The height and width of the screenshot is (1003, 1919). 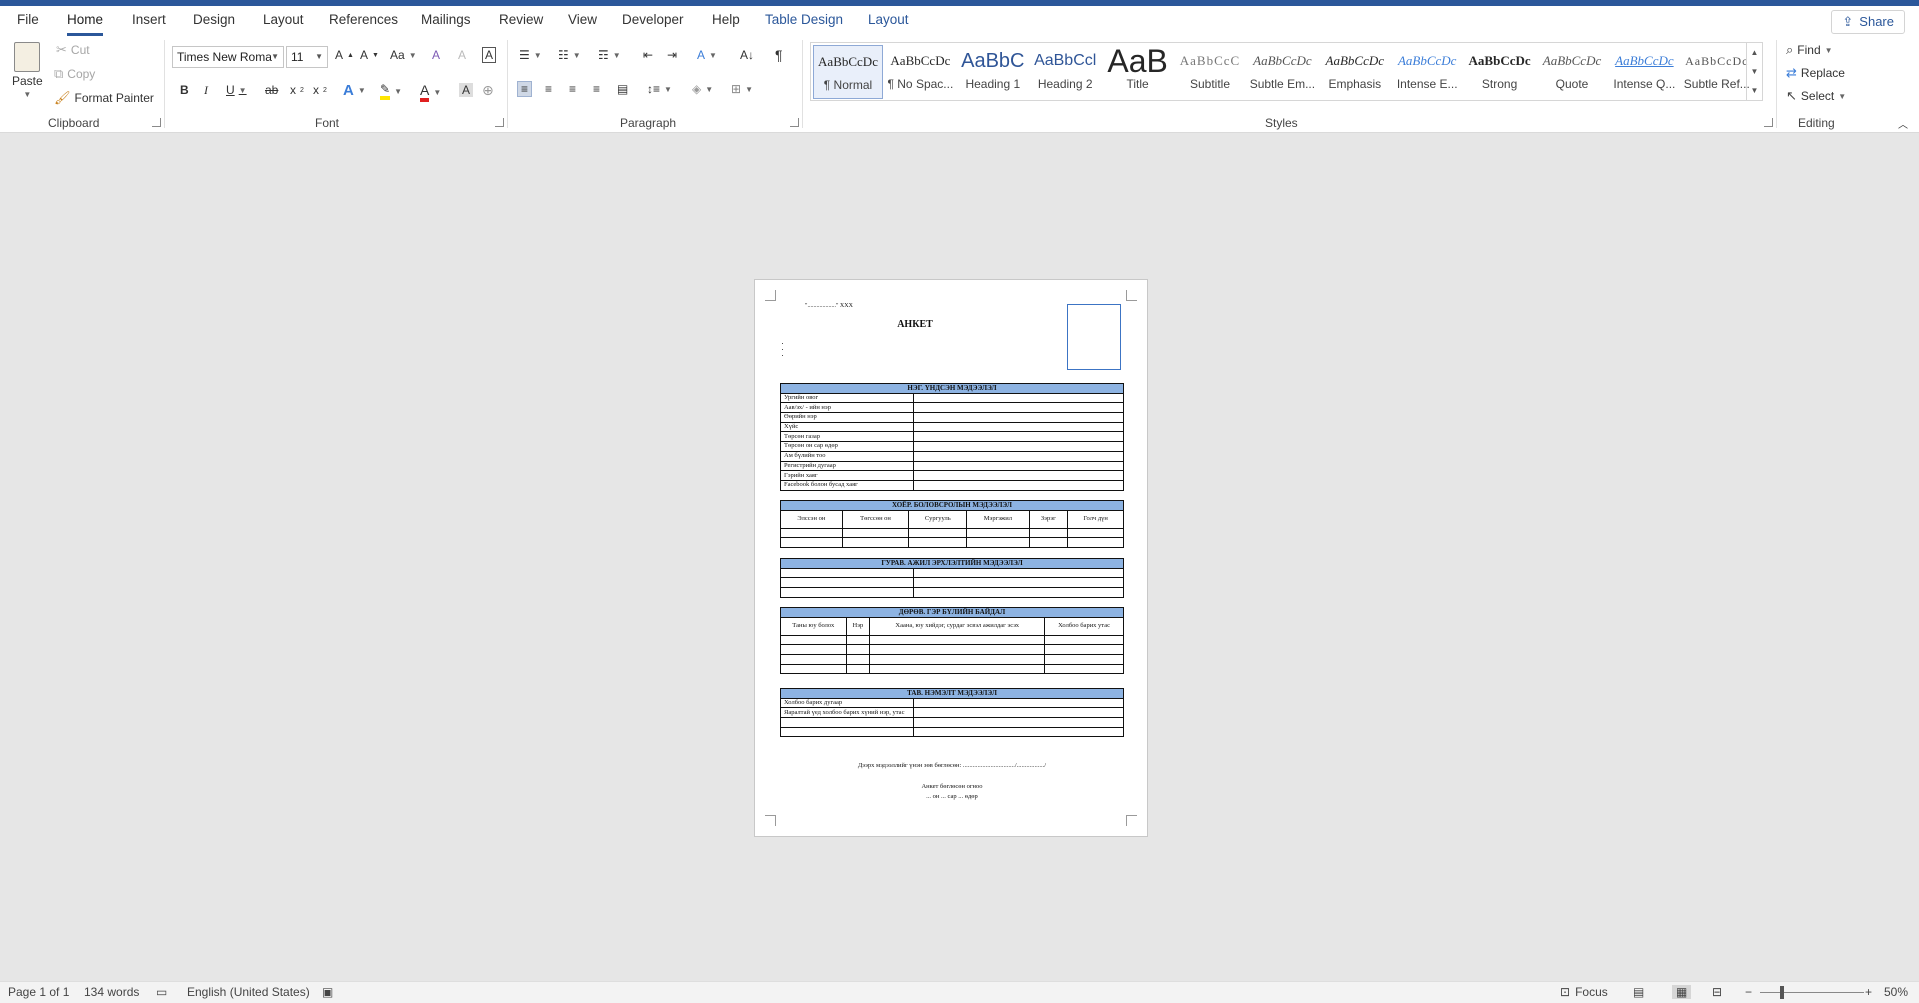 What do you see at coordinates (582, 19) in the screenshot?
I see `tab-view: View` at bounding box center [582, 19].